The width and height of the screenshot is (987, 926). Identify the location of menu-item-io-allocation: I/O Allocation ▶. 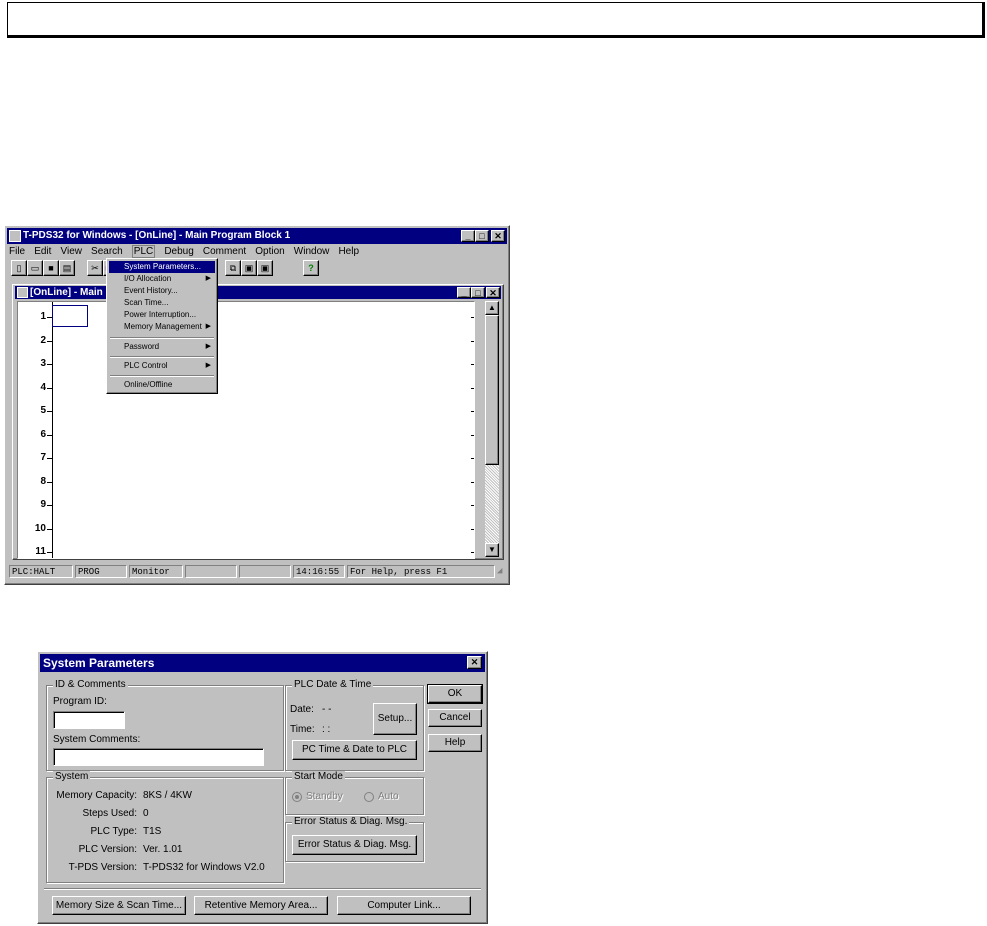
(162, 279).